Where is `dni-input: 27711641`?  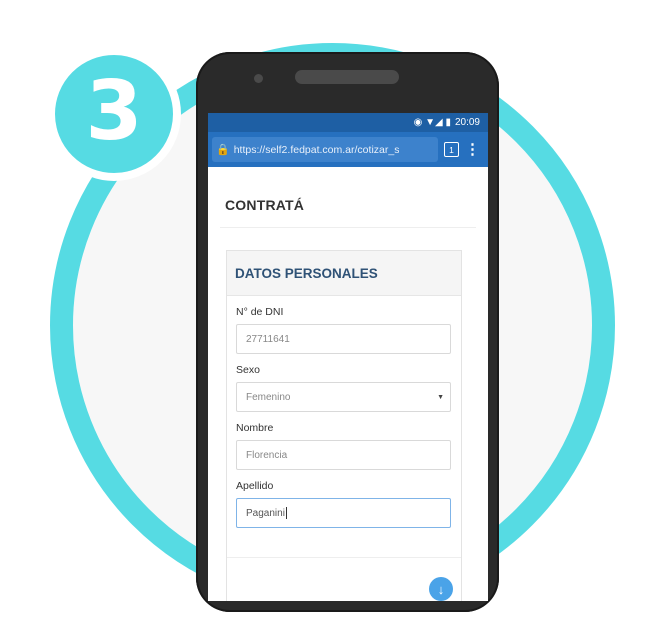
dni-input: 27711641 is located at coordinates (343, 339).